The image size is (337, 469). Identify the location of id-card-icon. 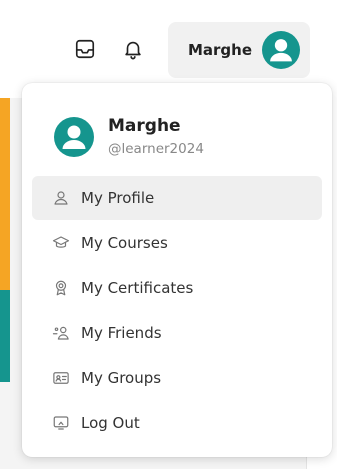
(61, 378).